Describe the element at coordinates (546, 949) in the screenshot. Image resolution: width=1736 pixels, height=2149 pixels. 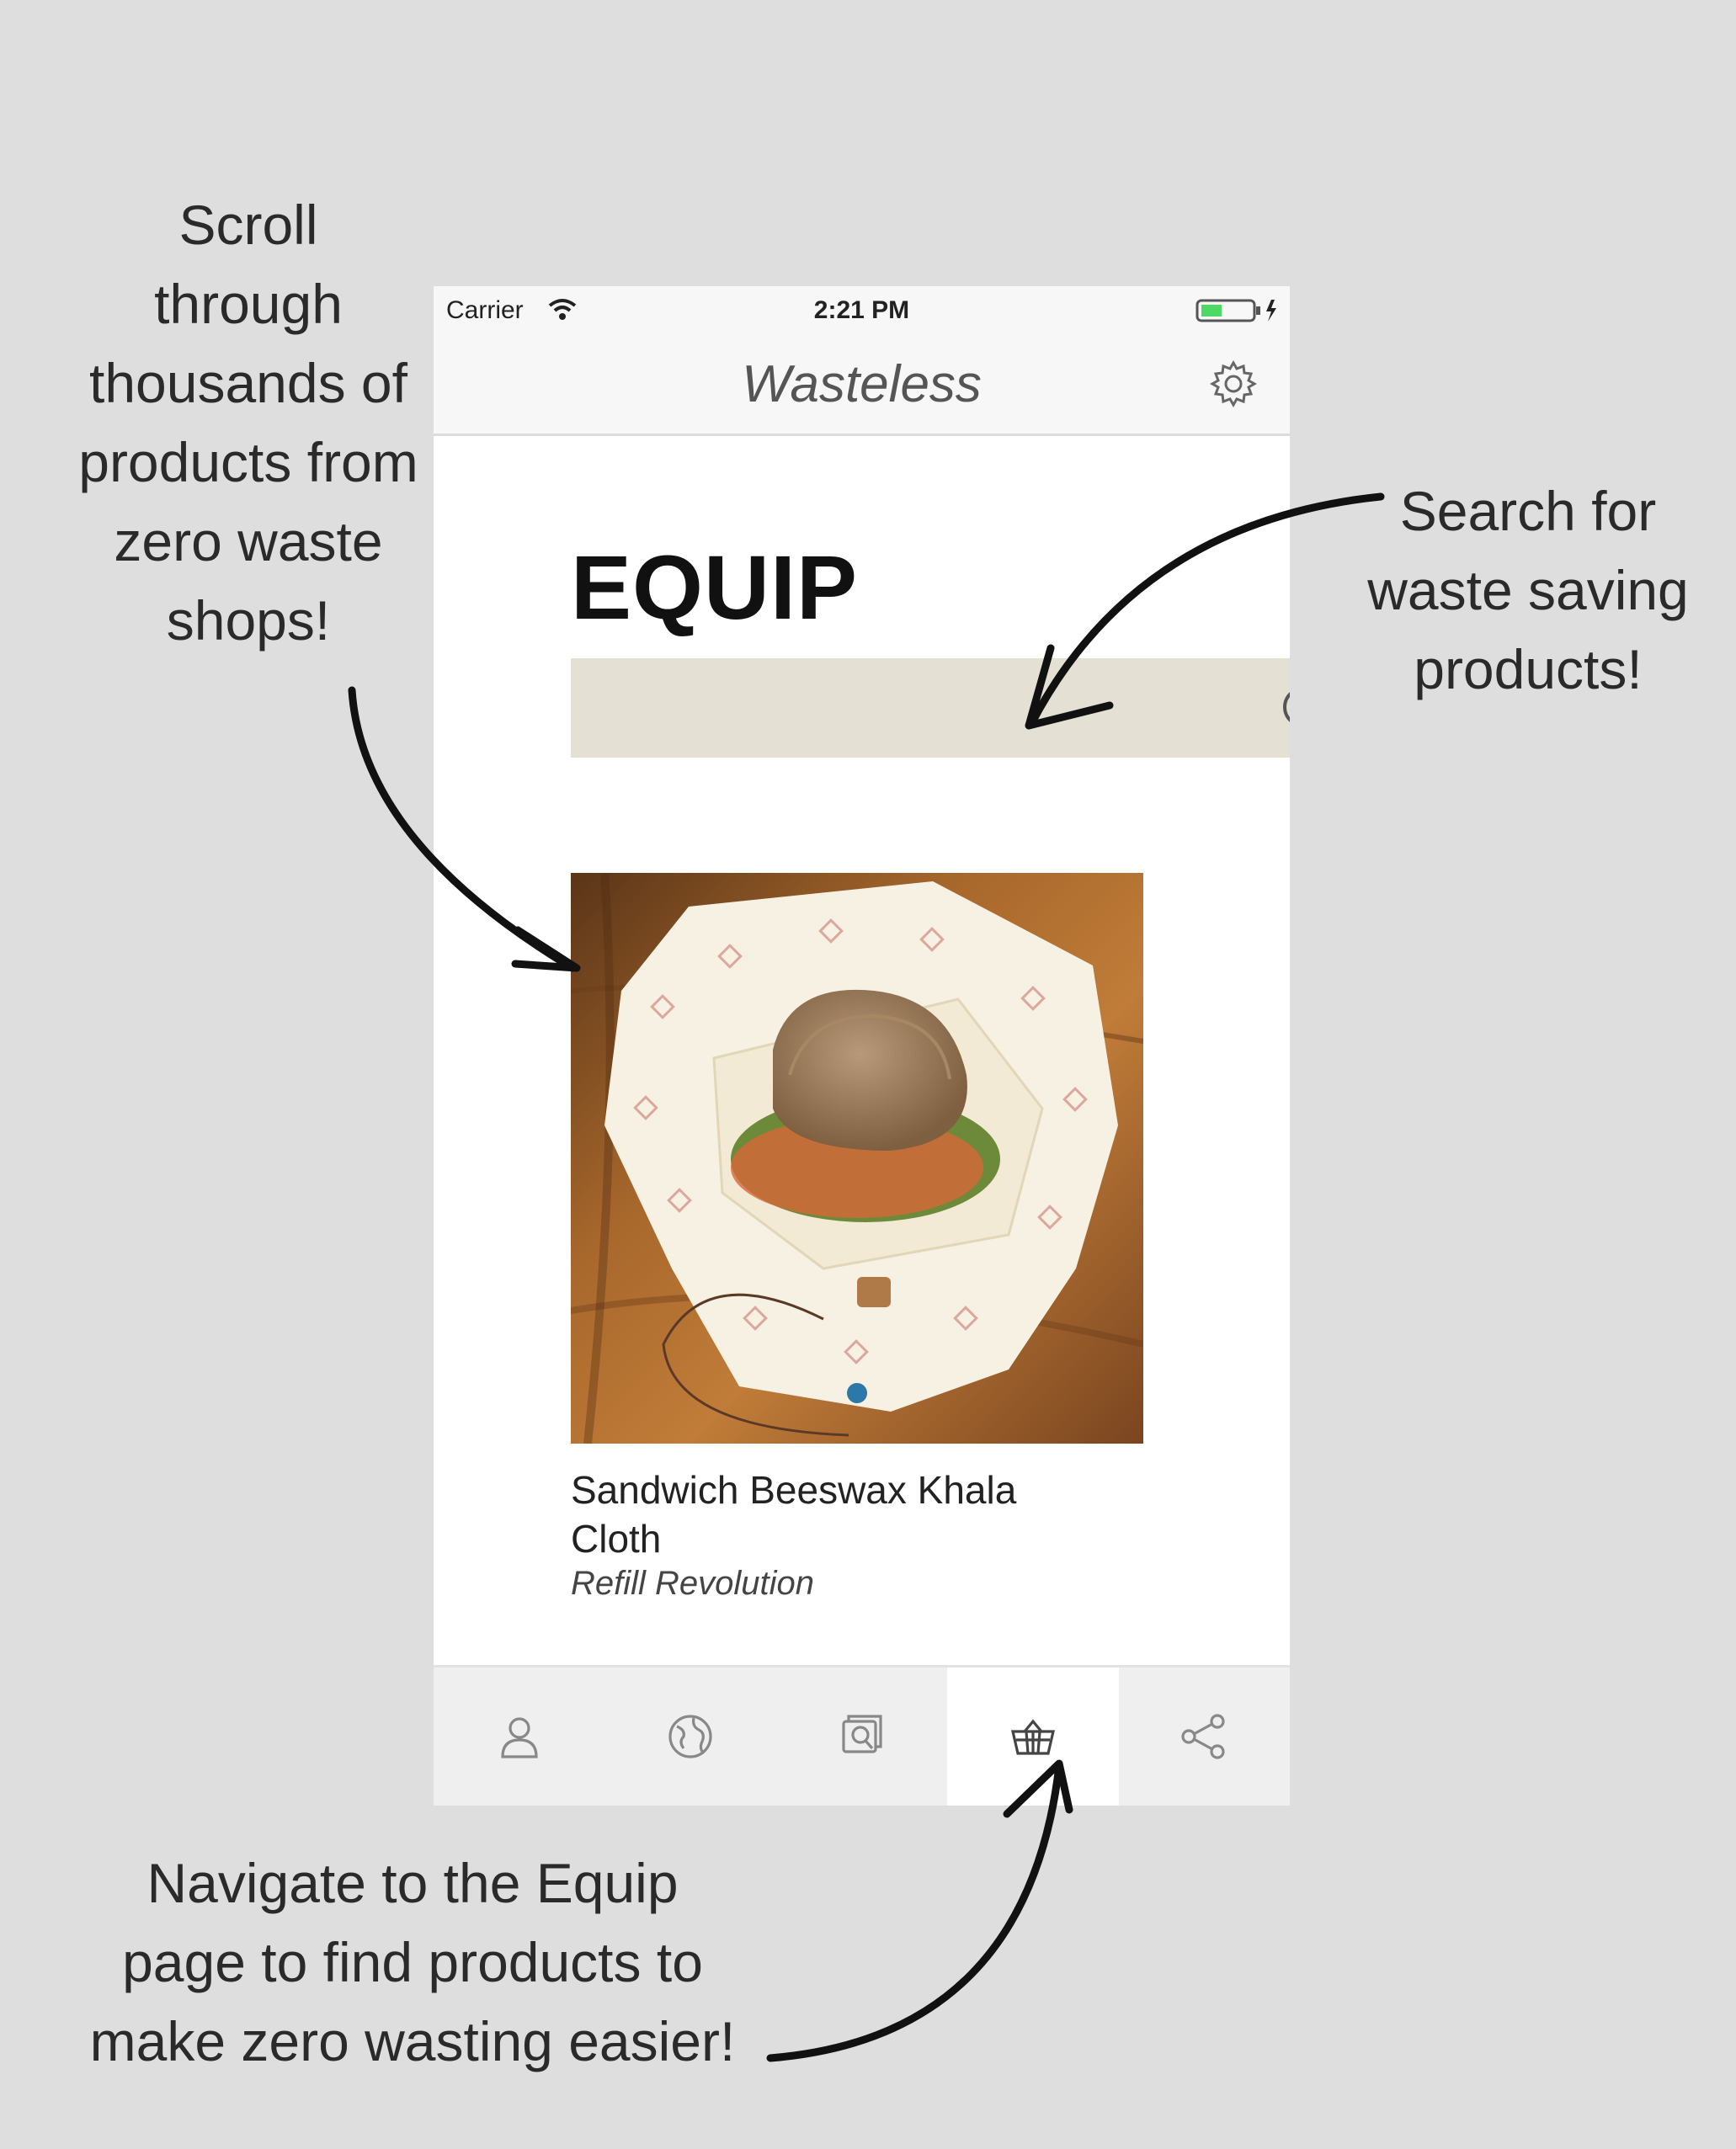
I see `arrow-scroll-head` at that location.